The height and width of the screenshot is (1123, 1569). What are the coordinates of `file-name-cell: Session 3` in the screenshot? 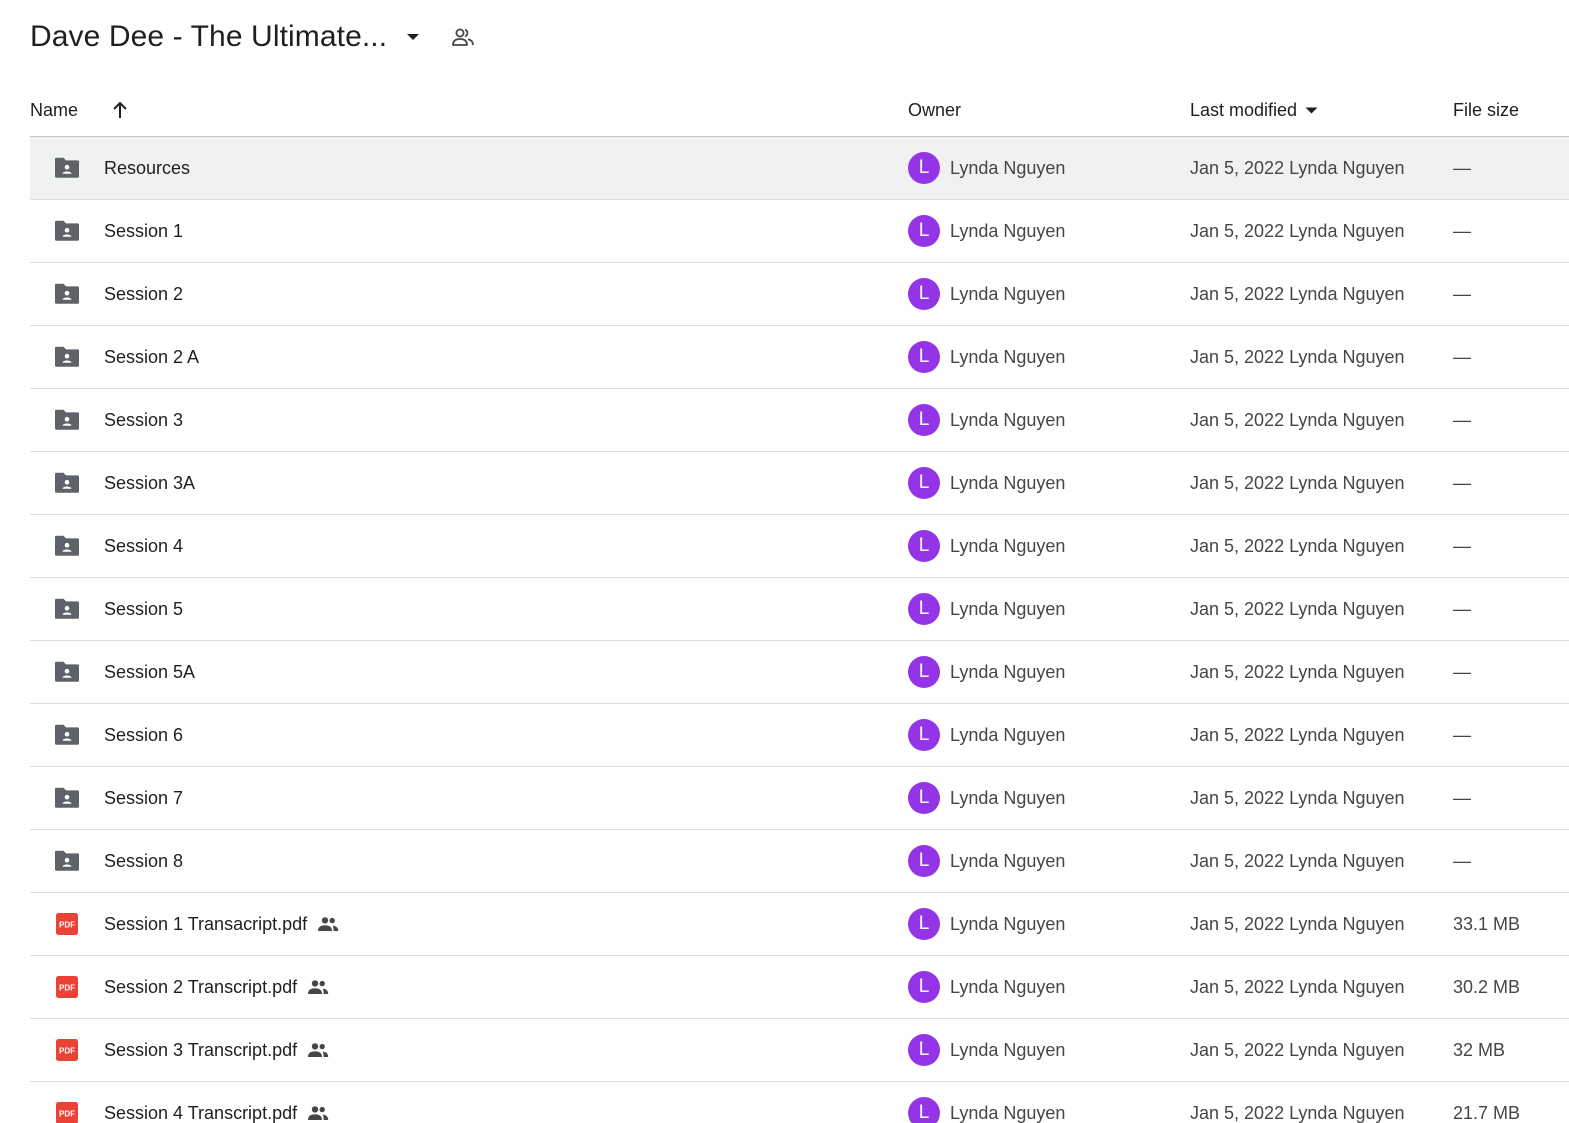 It's located at (143, 420).